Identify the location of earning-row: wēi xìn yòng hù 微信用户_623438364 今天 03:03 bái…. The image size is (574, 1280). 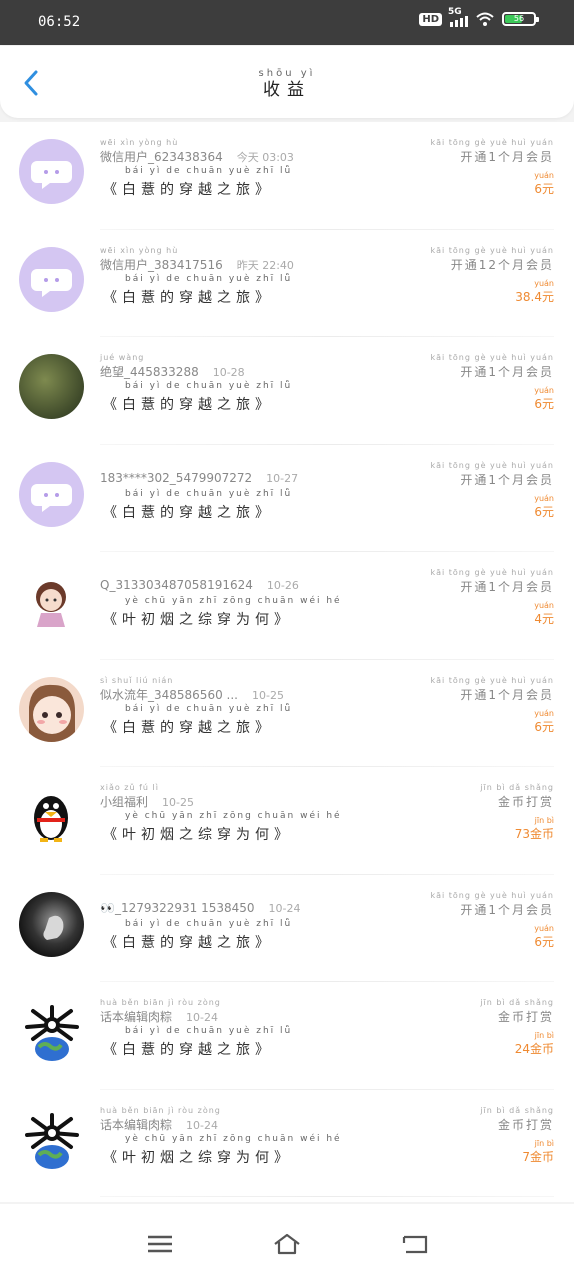
(287, 176).